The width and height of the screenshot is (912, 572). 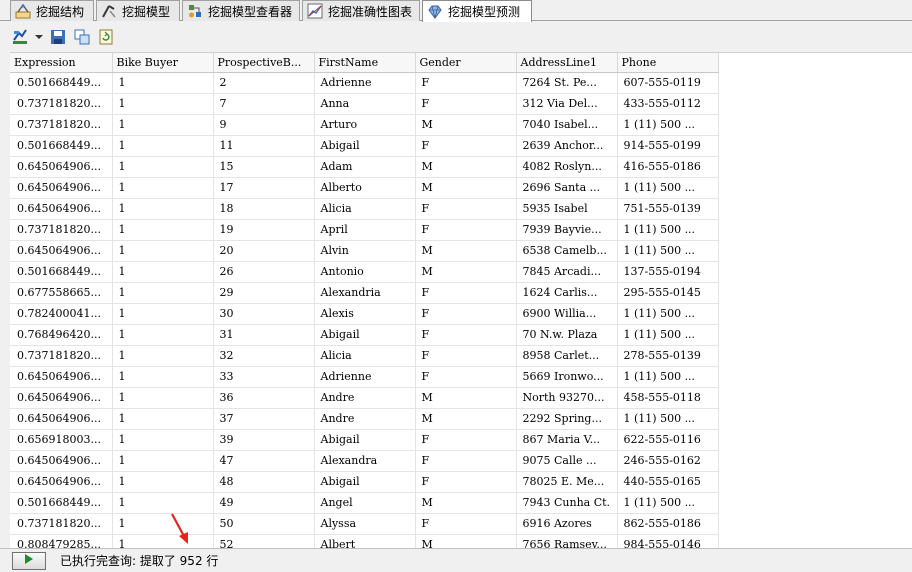 I want to click on table-cell: 15, so click(x=264, y=167).